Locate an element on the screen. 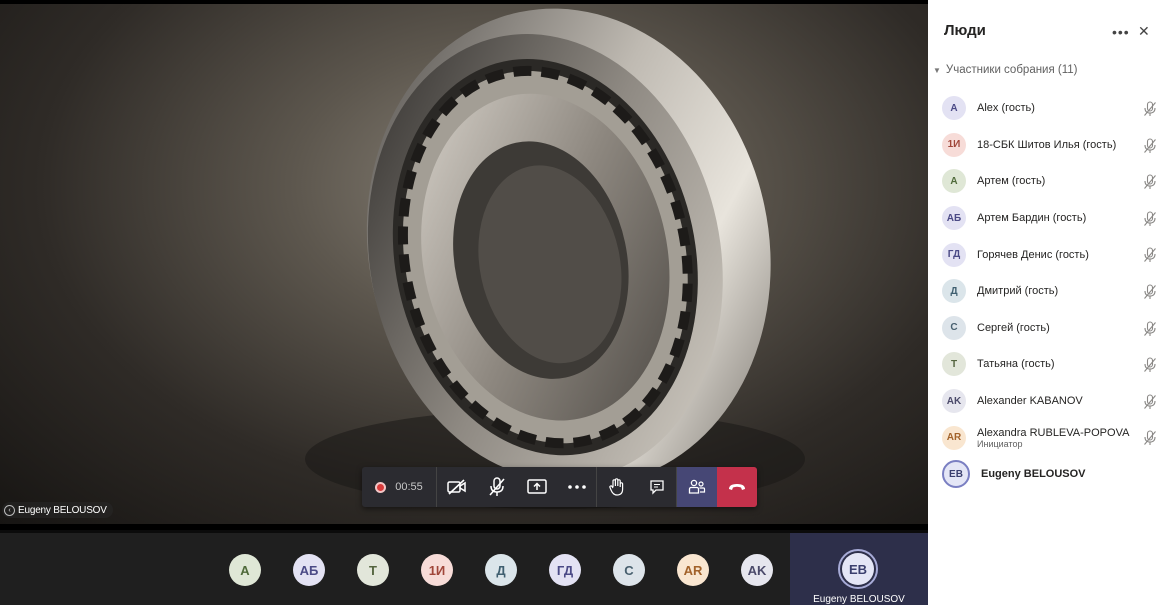 Image resolution: width=1171 pixels, height=605 pixels. avatar: ГД is located at coordinates (954, 254).